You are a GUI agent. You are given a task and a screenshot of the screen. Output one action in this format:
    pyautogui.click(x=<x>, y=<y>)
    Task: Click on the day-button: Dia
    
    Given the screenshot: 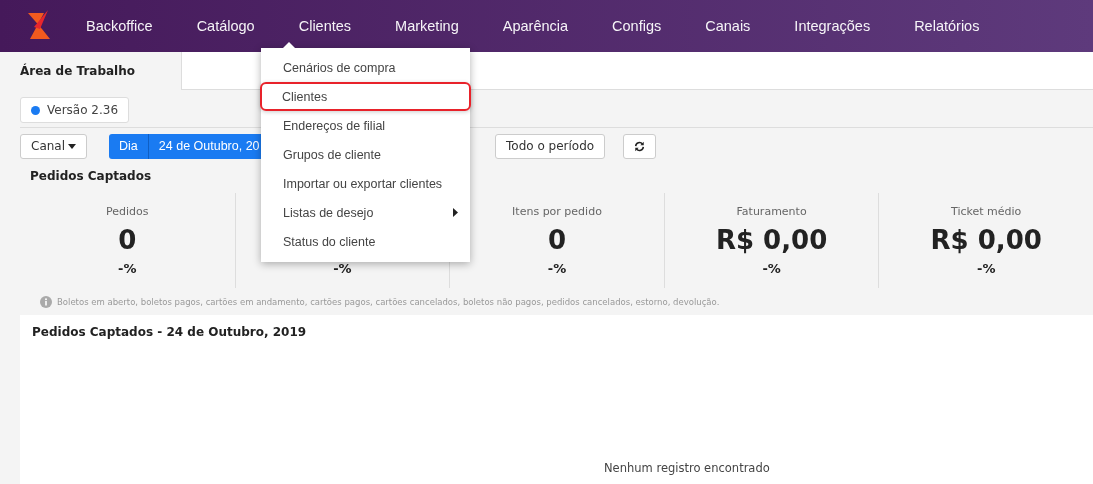 What is the action you would take?
    pyautogui.click(x=129, y=146)
    